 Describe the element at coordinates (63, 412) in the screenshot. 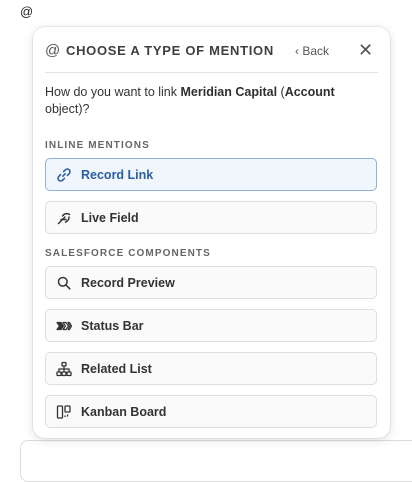

I see `kanban-icon` at that location.